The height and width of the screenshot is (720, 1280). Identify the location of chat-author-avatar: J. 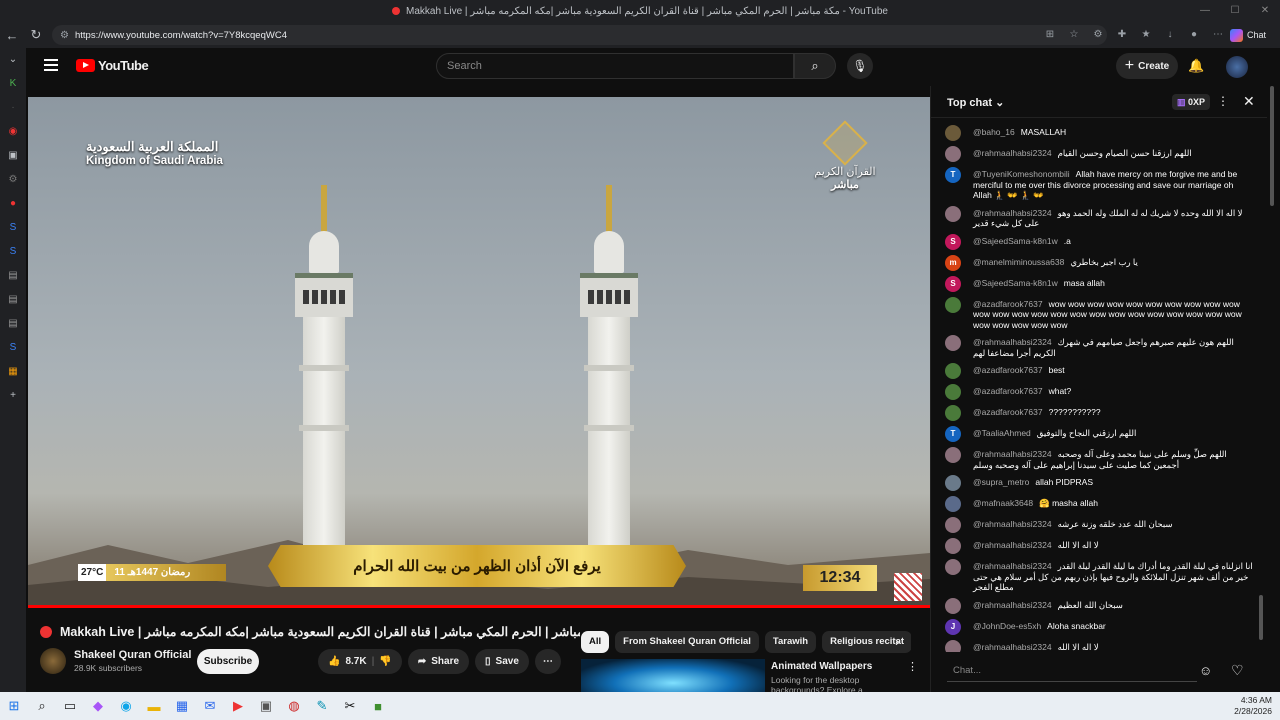
(953, 626).